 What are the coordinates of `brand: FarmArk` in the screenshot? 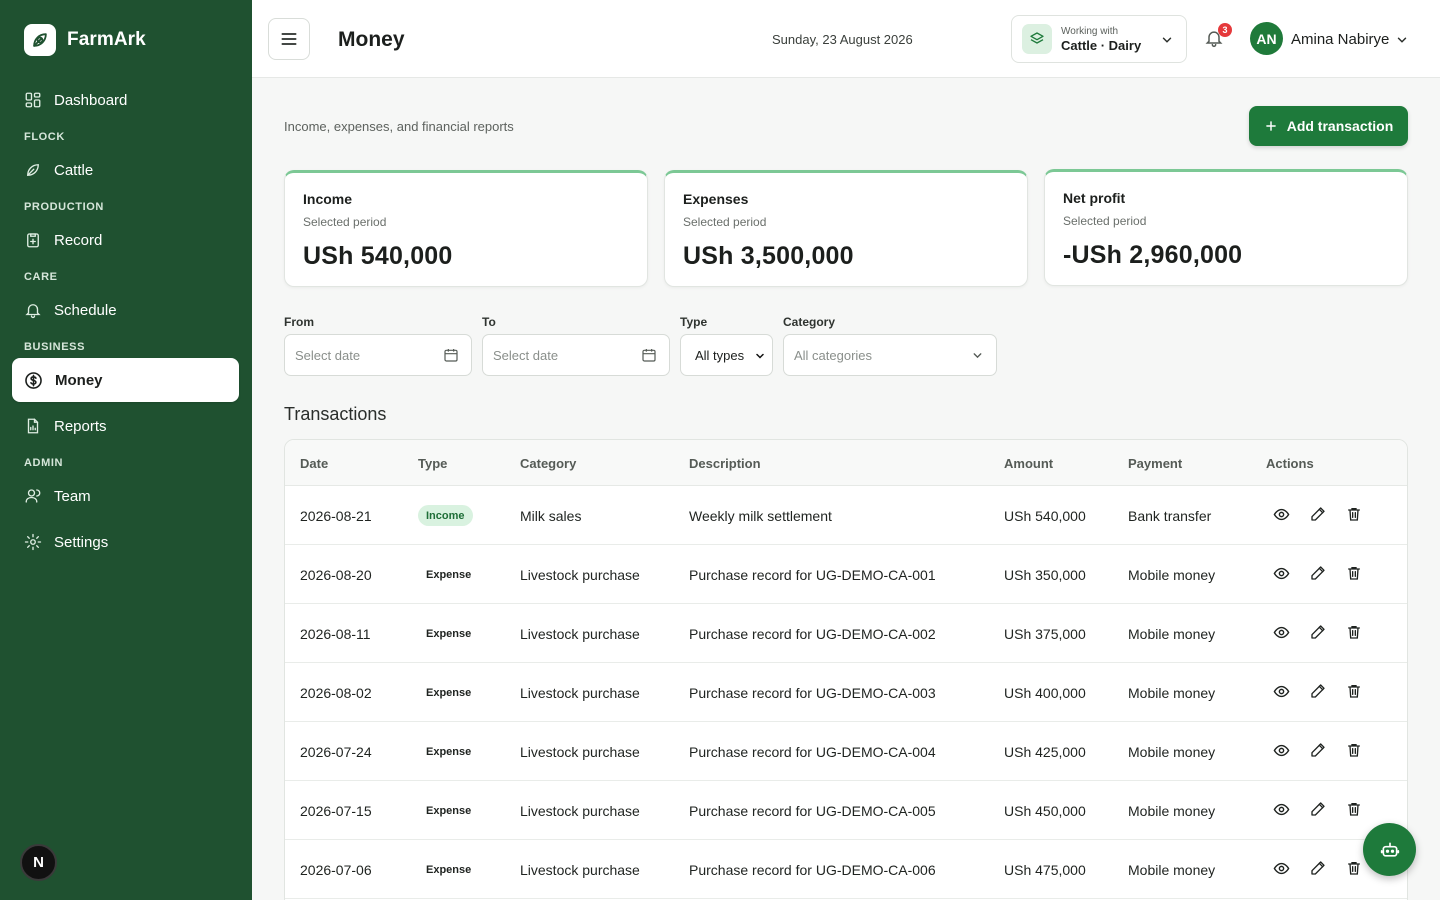 It's located at (85, 40).